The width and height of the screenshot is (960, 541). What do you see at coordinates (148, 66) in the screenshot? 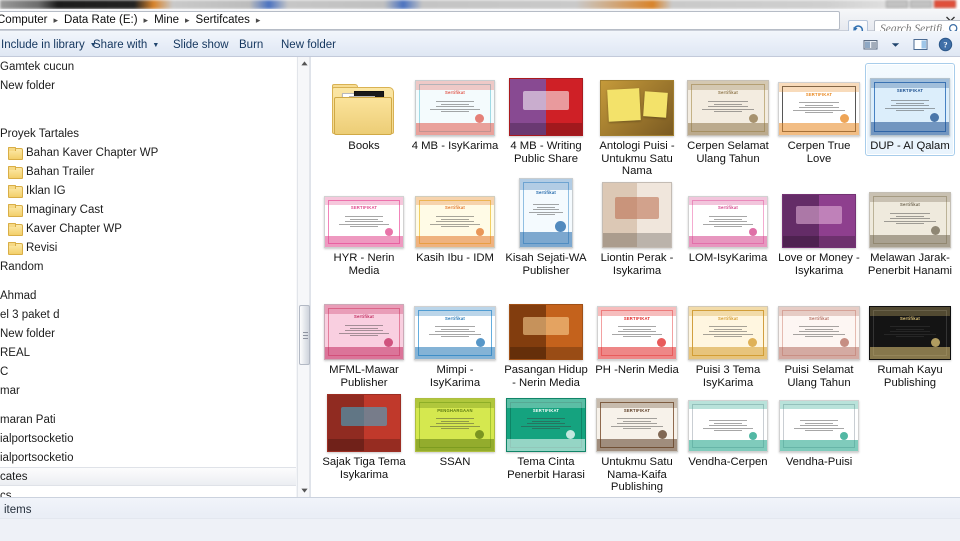
I see `nav-item-gamtek-cucun: Gamtek cucun` at bounding box center [148, 66].